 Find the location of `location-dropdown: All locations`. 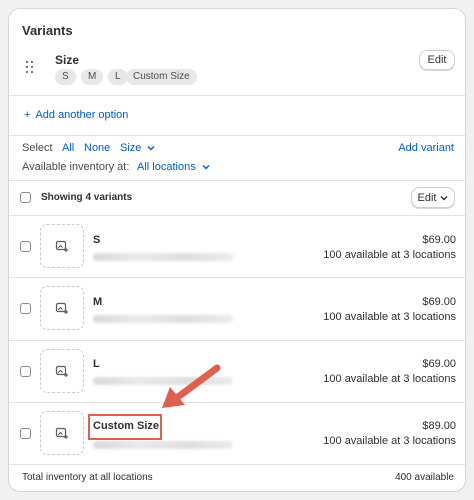

location-dropdown: All locations is located at coordinates (173, 167).